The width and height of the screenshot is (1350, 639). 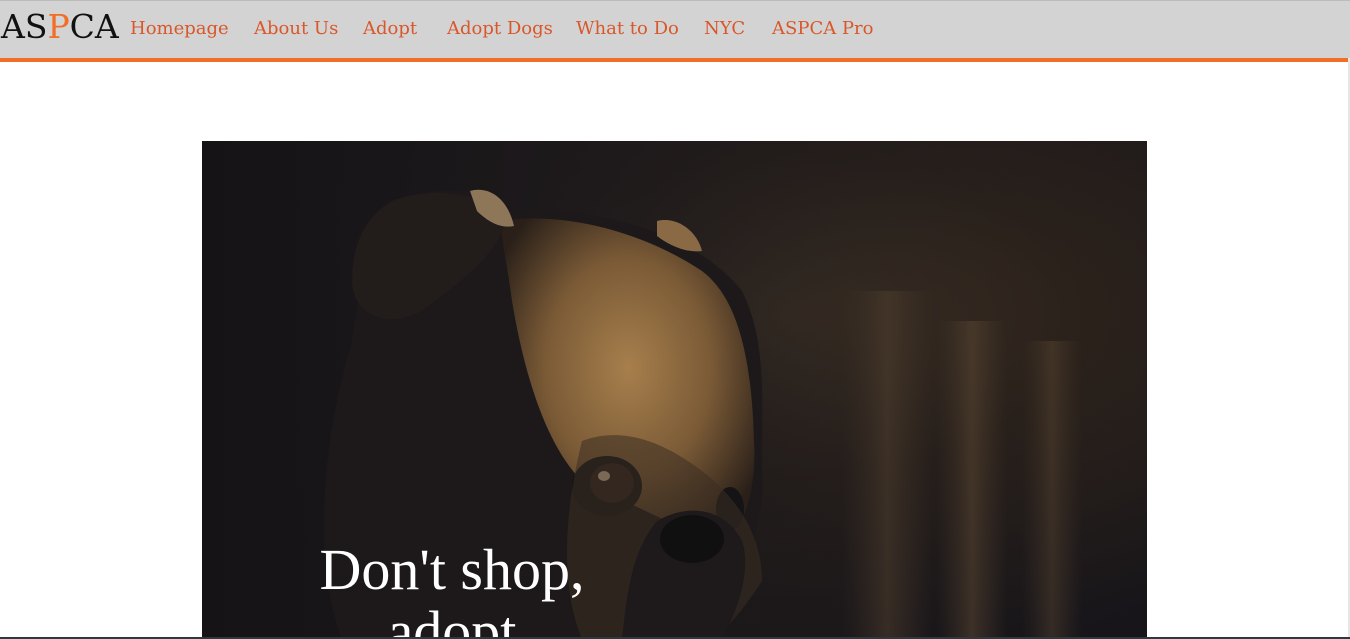 I want to click on nav-link-about-us: About Us, so click(x=296, y=29).